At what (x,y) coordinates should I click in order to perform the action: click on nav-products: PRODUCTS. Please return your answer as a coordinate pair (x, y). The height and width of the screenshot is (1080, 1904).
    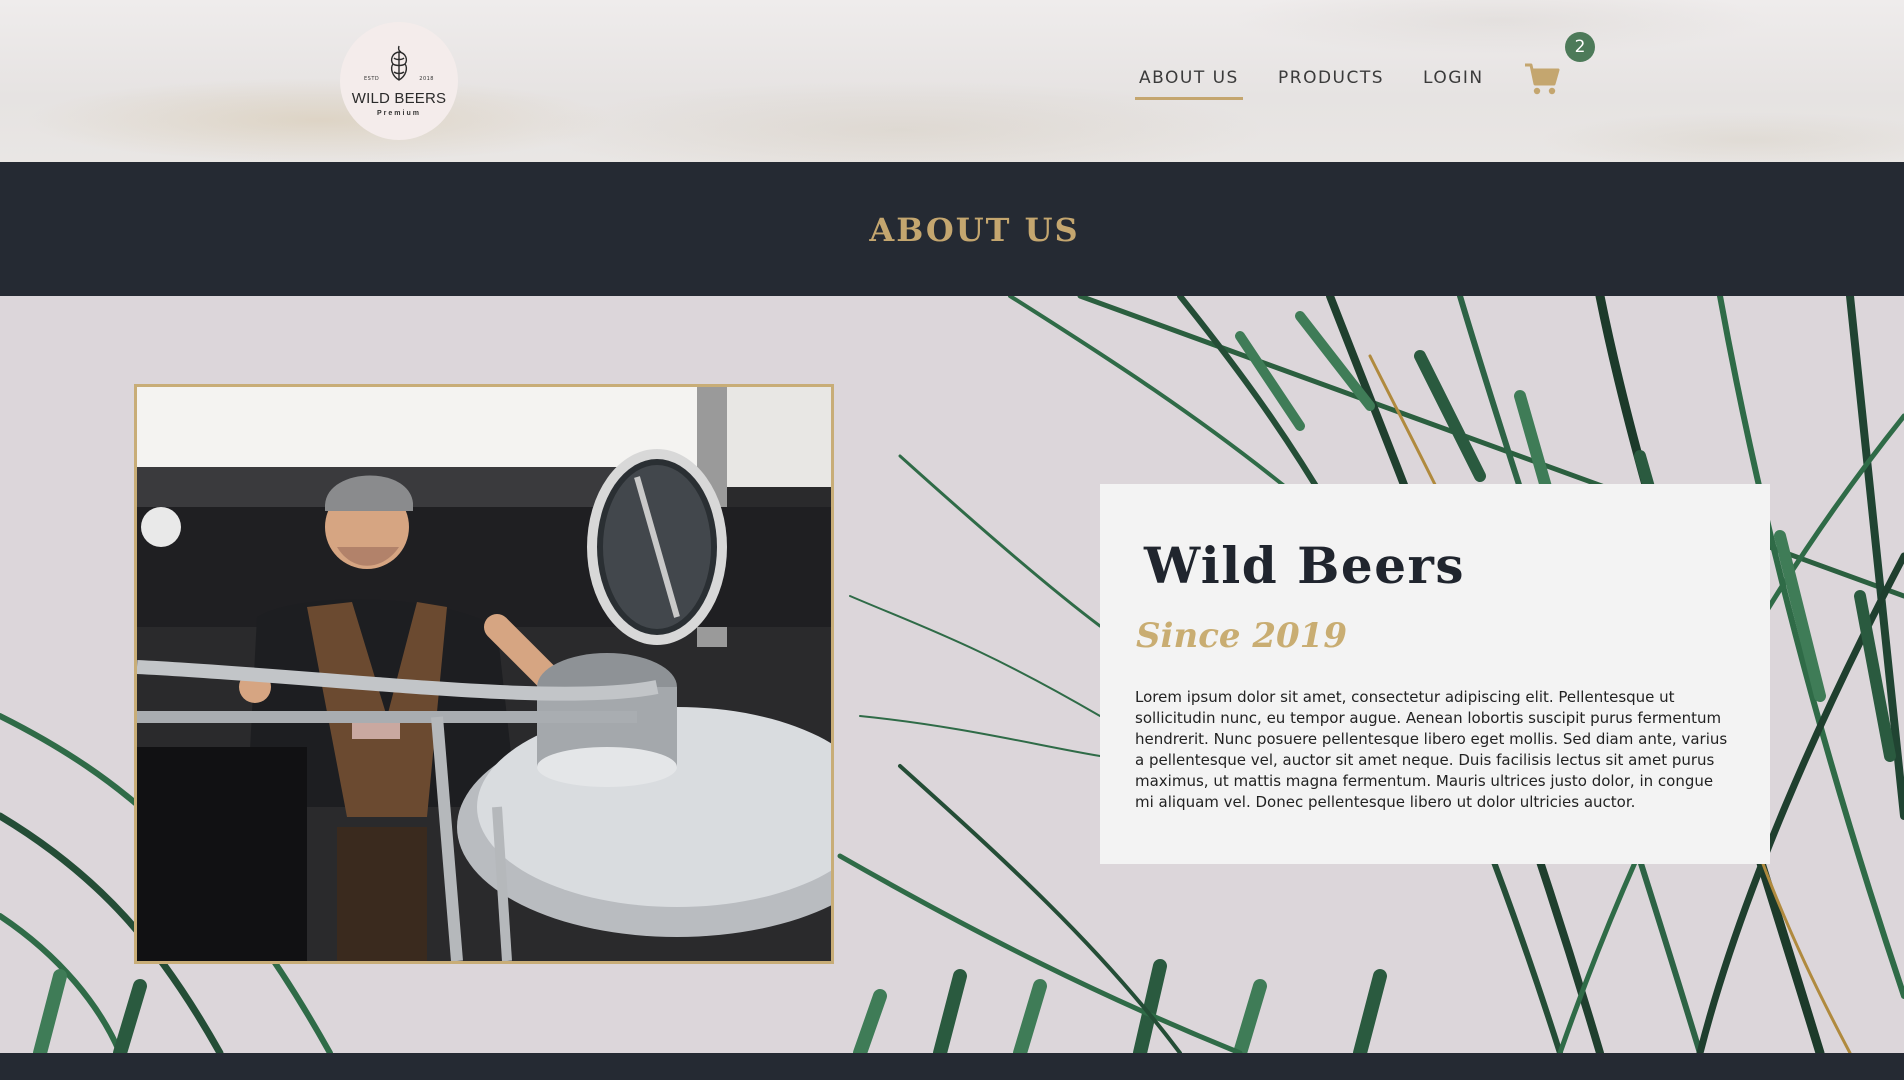
    Looking at the image, I should click on (1331, 81).